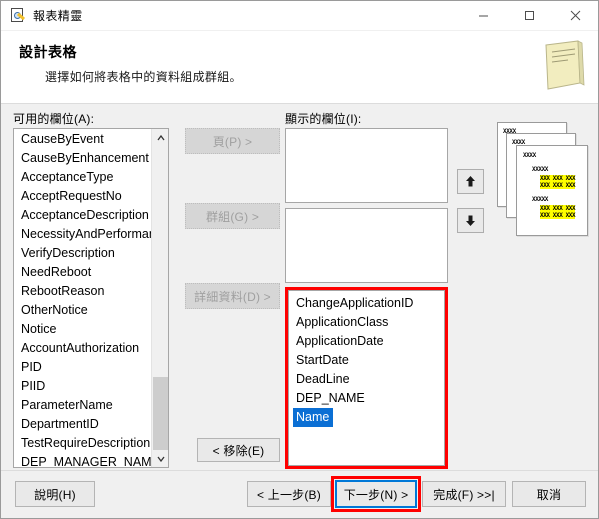  What do you see at coordinates (85, 386) in the screenshot?
I see `list-item: PIID` at bounding box center [85, 386].